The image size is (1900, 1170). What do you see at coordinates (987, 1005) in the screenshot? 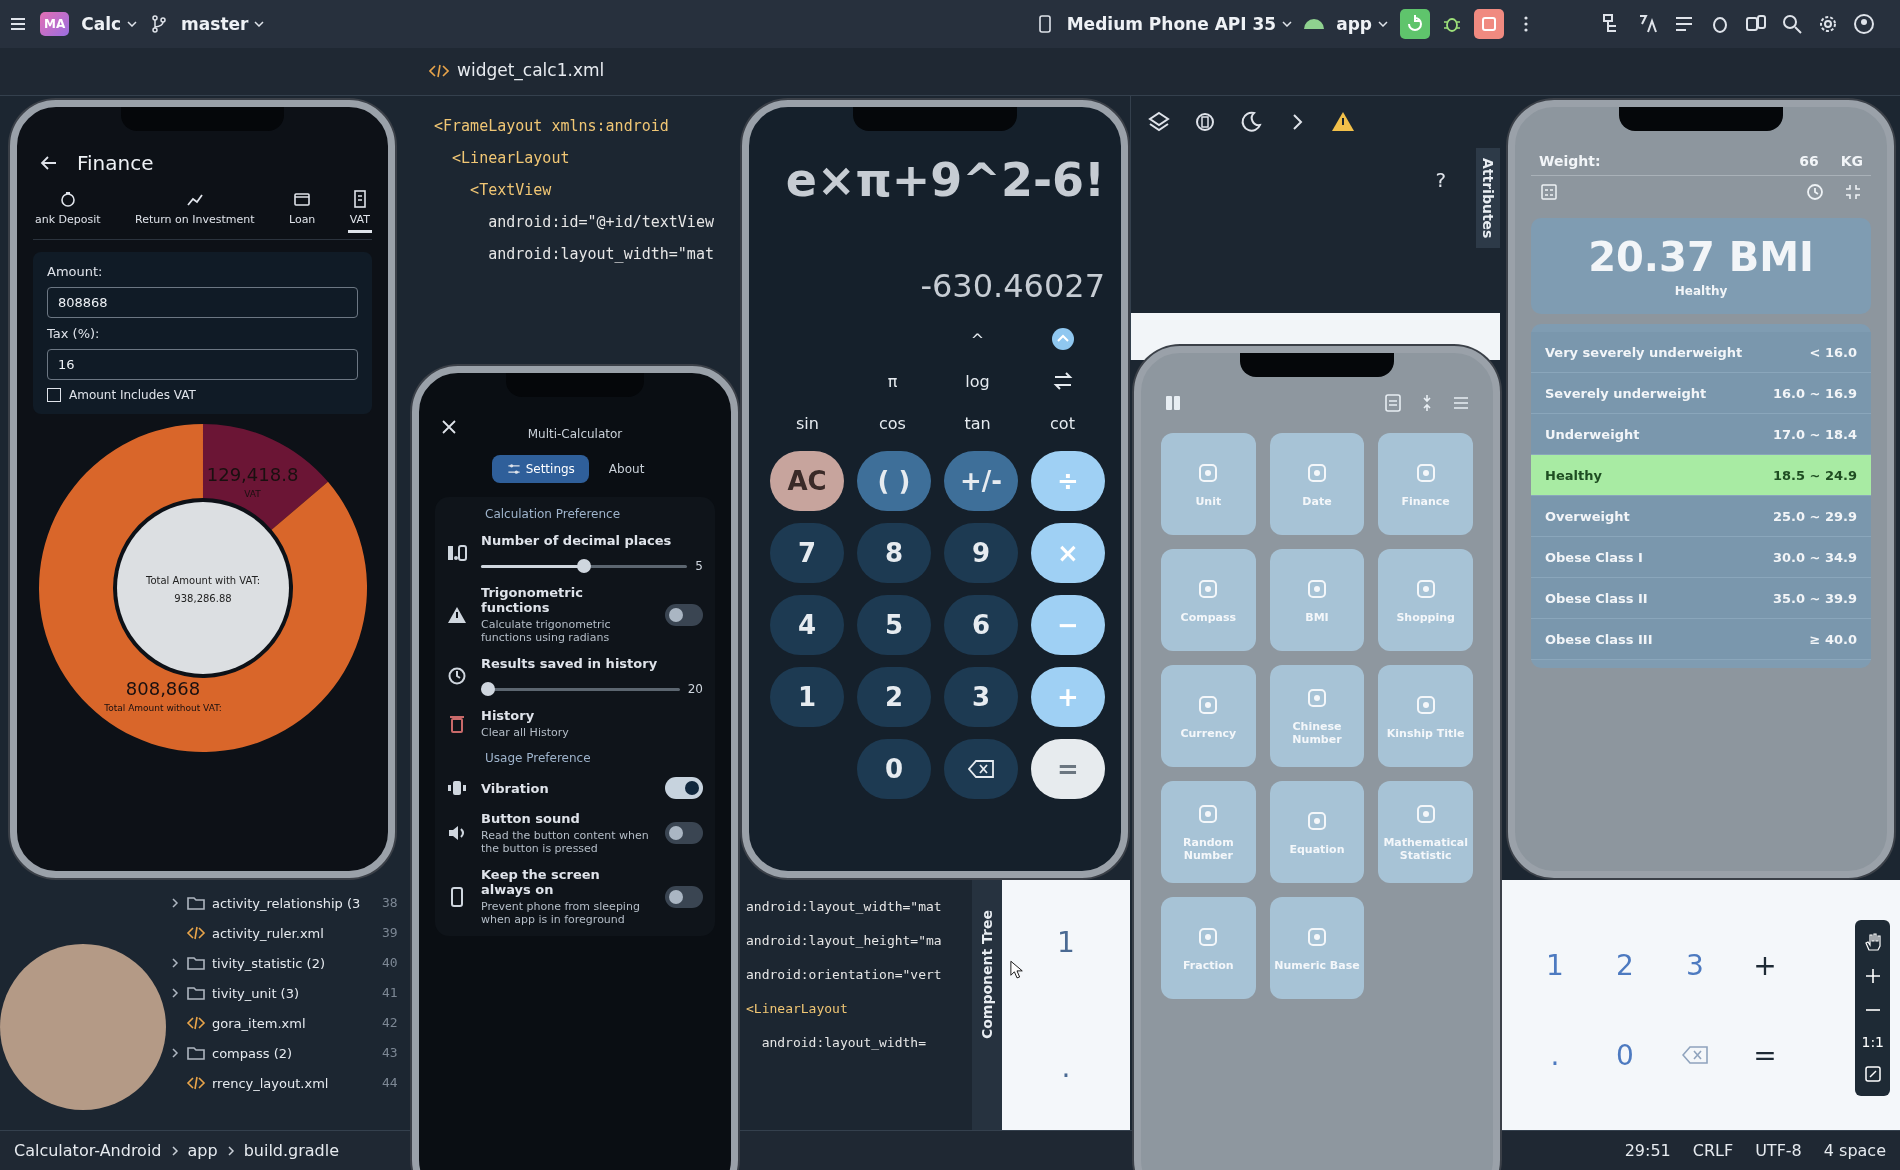
I see `component-tree-tab: Component Tree` at bounding box center [987, 1005].